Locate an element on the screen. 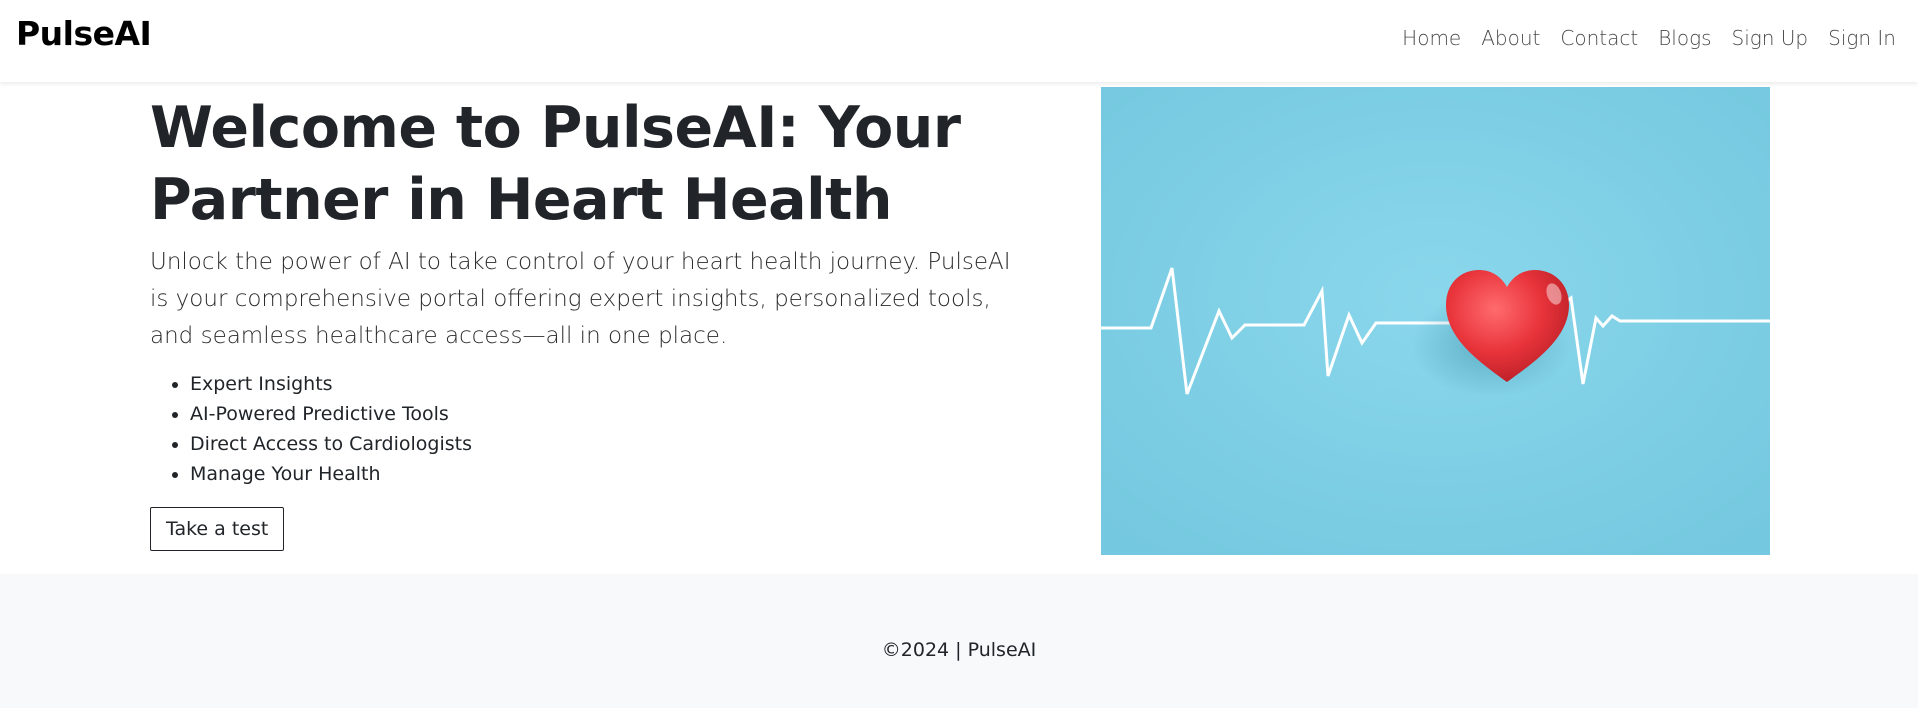 This screenshot has height=708, width=1918. brand-logo: PulseAI is located at coordinates (84, 33).